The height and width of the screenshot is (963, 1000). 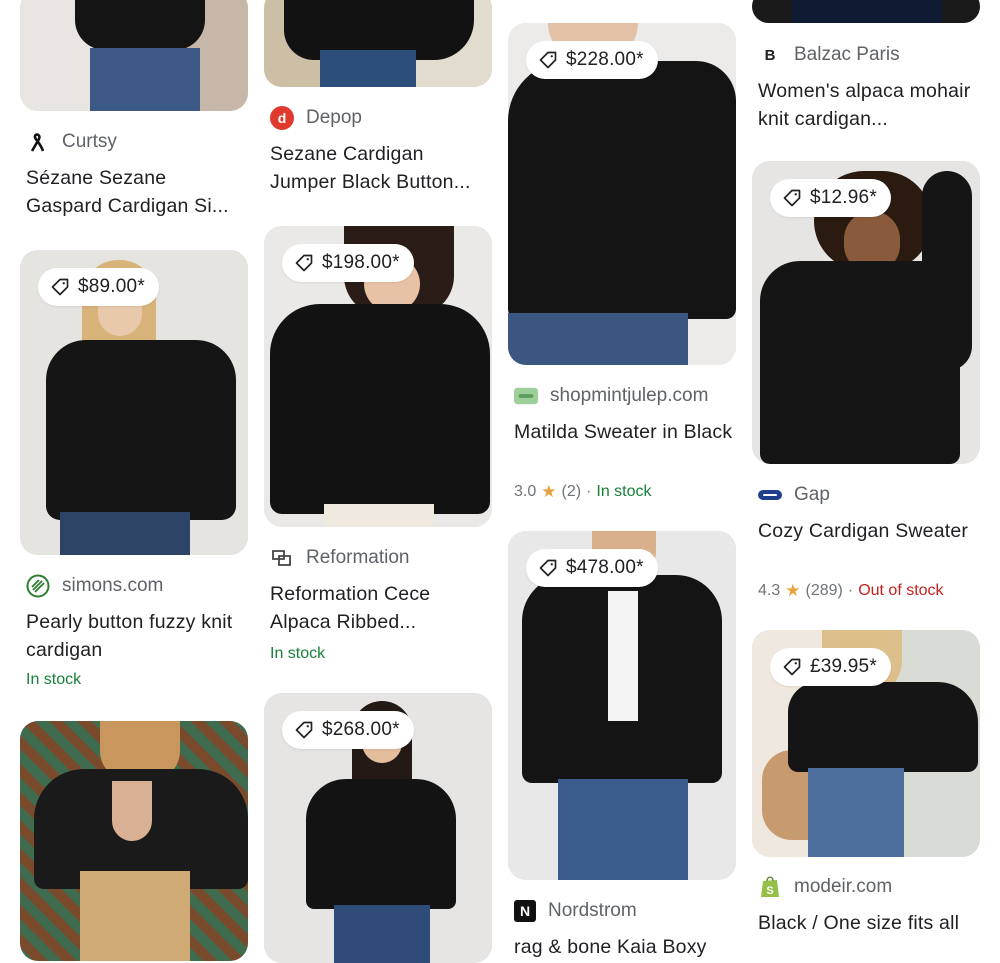 What do you see at coordinates (137, 636) in the screenshot?
I see `product-title: Pearly button fuzzy knit cardigan` at bounding box center [137, 636].